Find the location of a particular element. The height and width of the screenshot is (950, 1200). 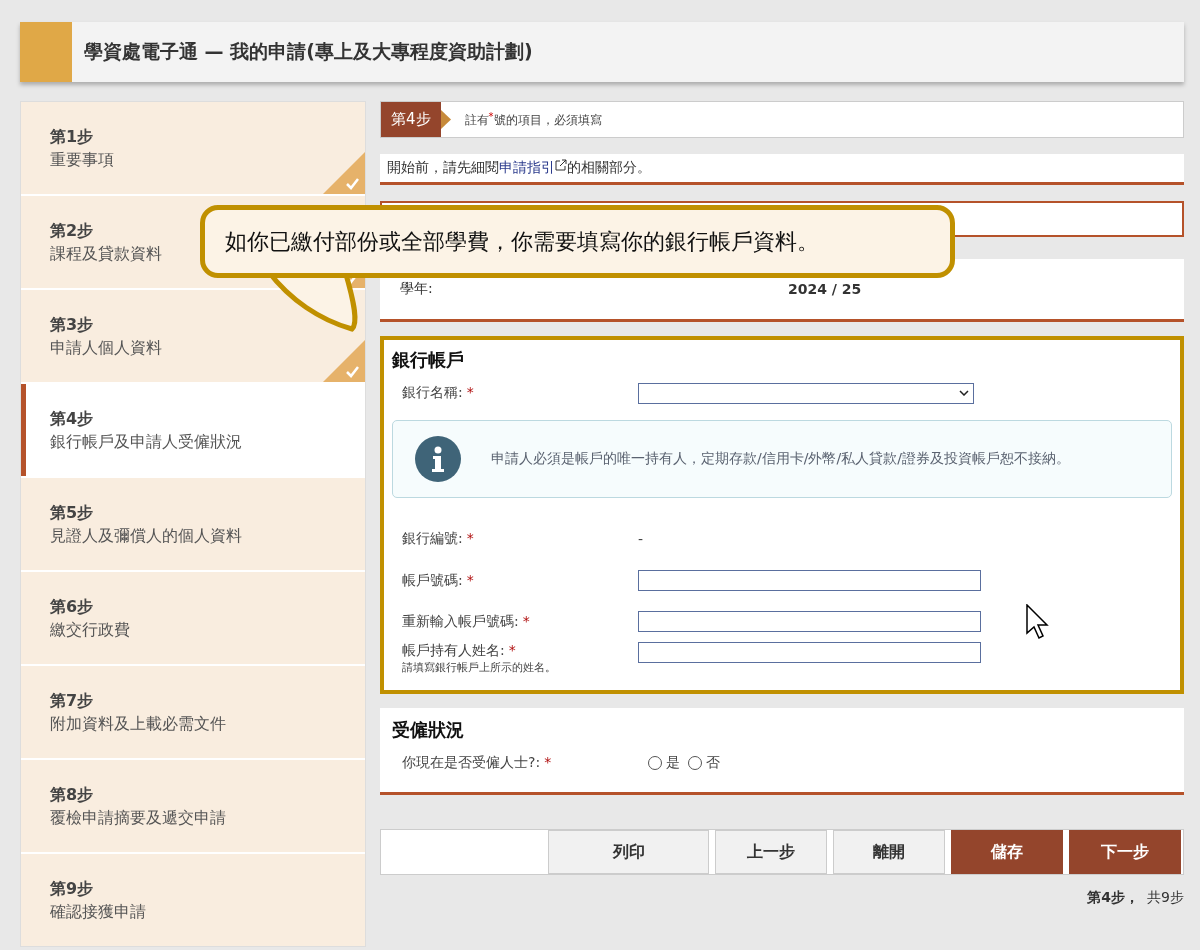

step-title: 確認接獲申請 is located at coordinates (98, 912).